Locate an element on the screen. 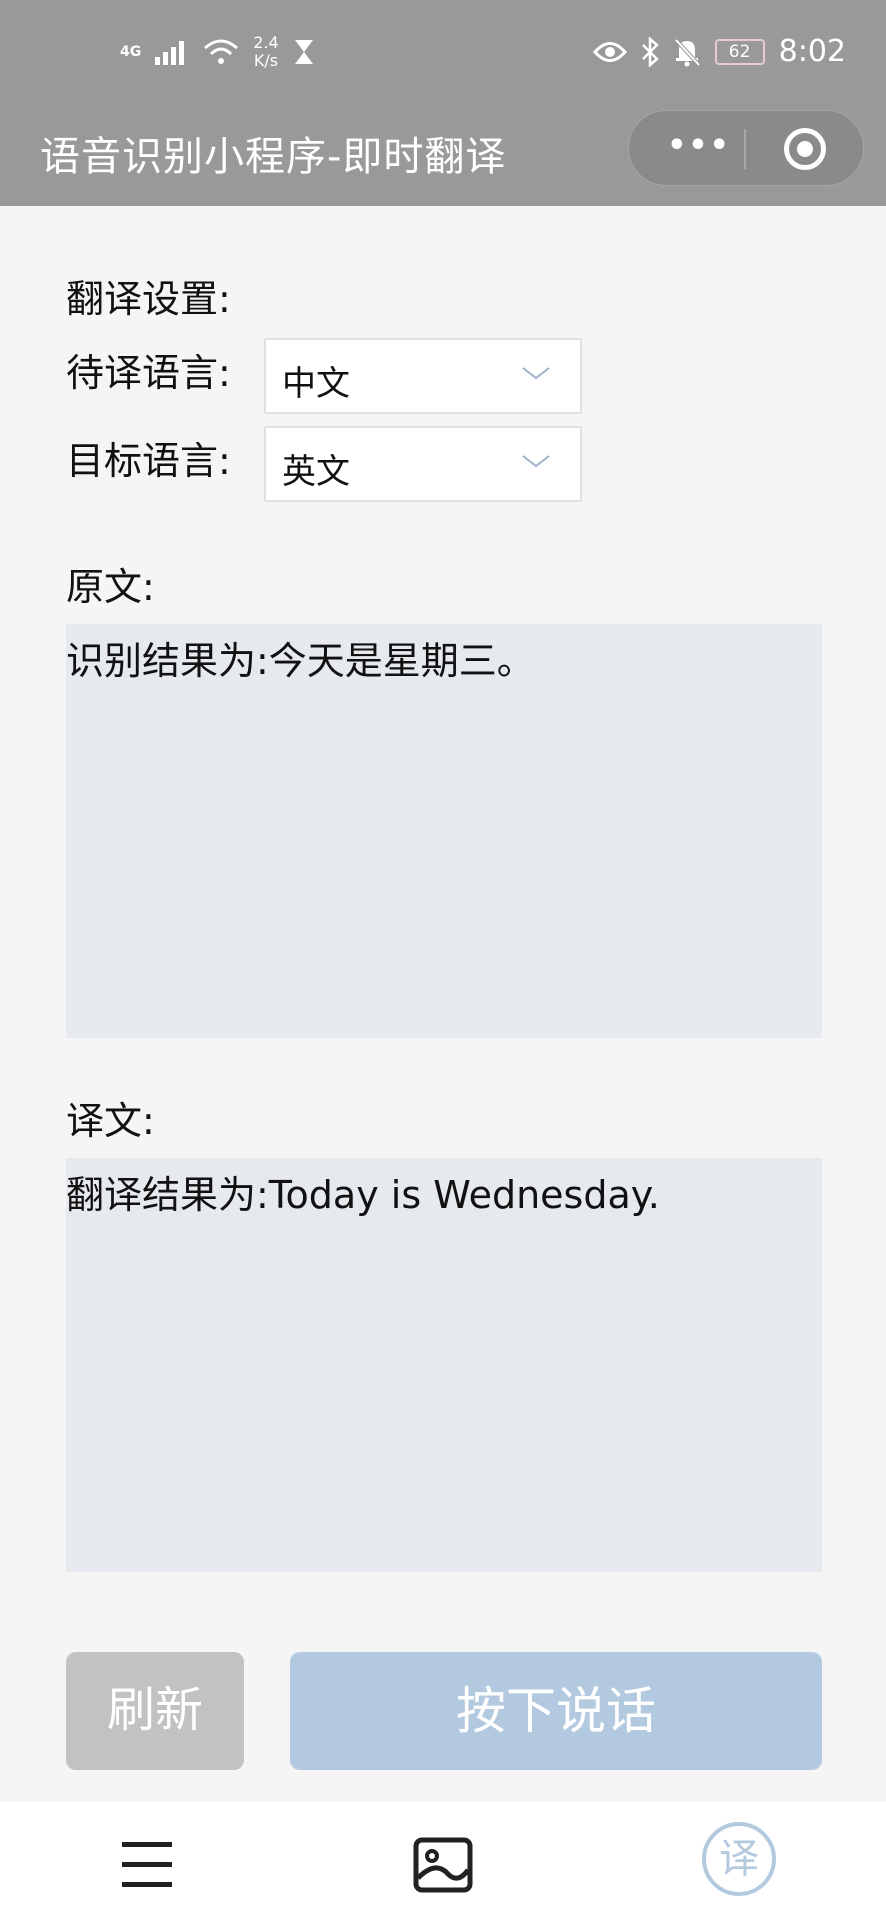 This screenshot has width=886, height=1920. menu-icon is located at coordinates (147, 1865).